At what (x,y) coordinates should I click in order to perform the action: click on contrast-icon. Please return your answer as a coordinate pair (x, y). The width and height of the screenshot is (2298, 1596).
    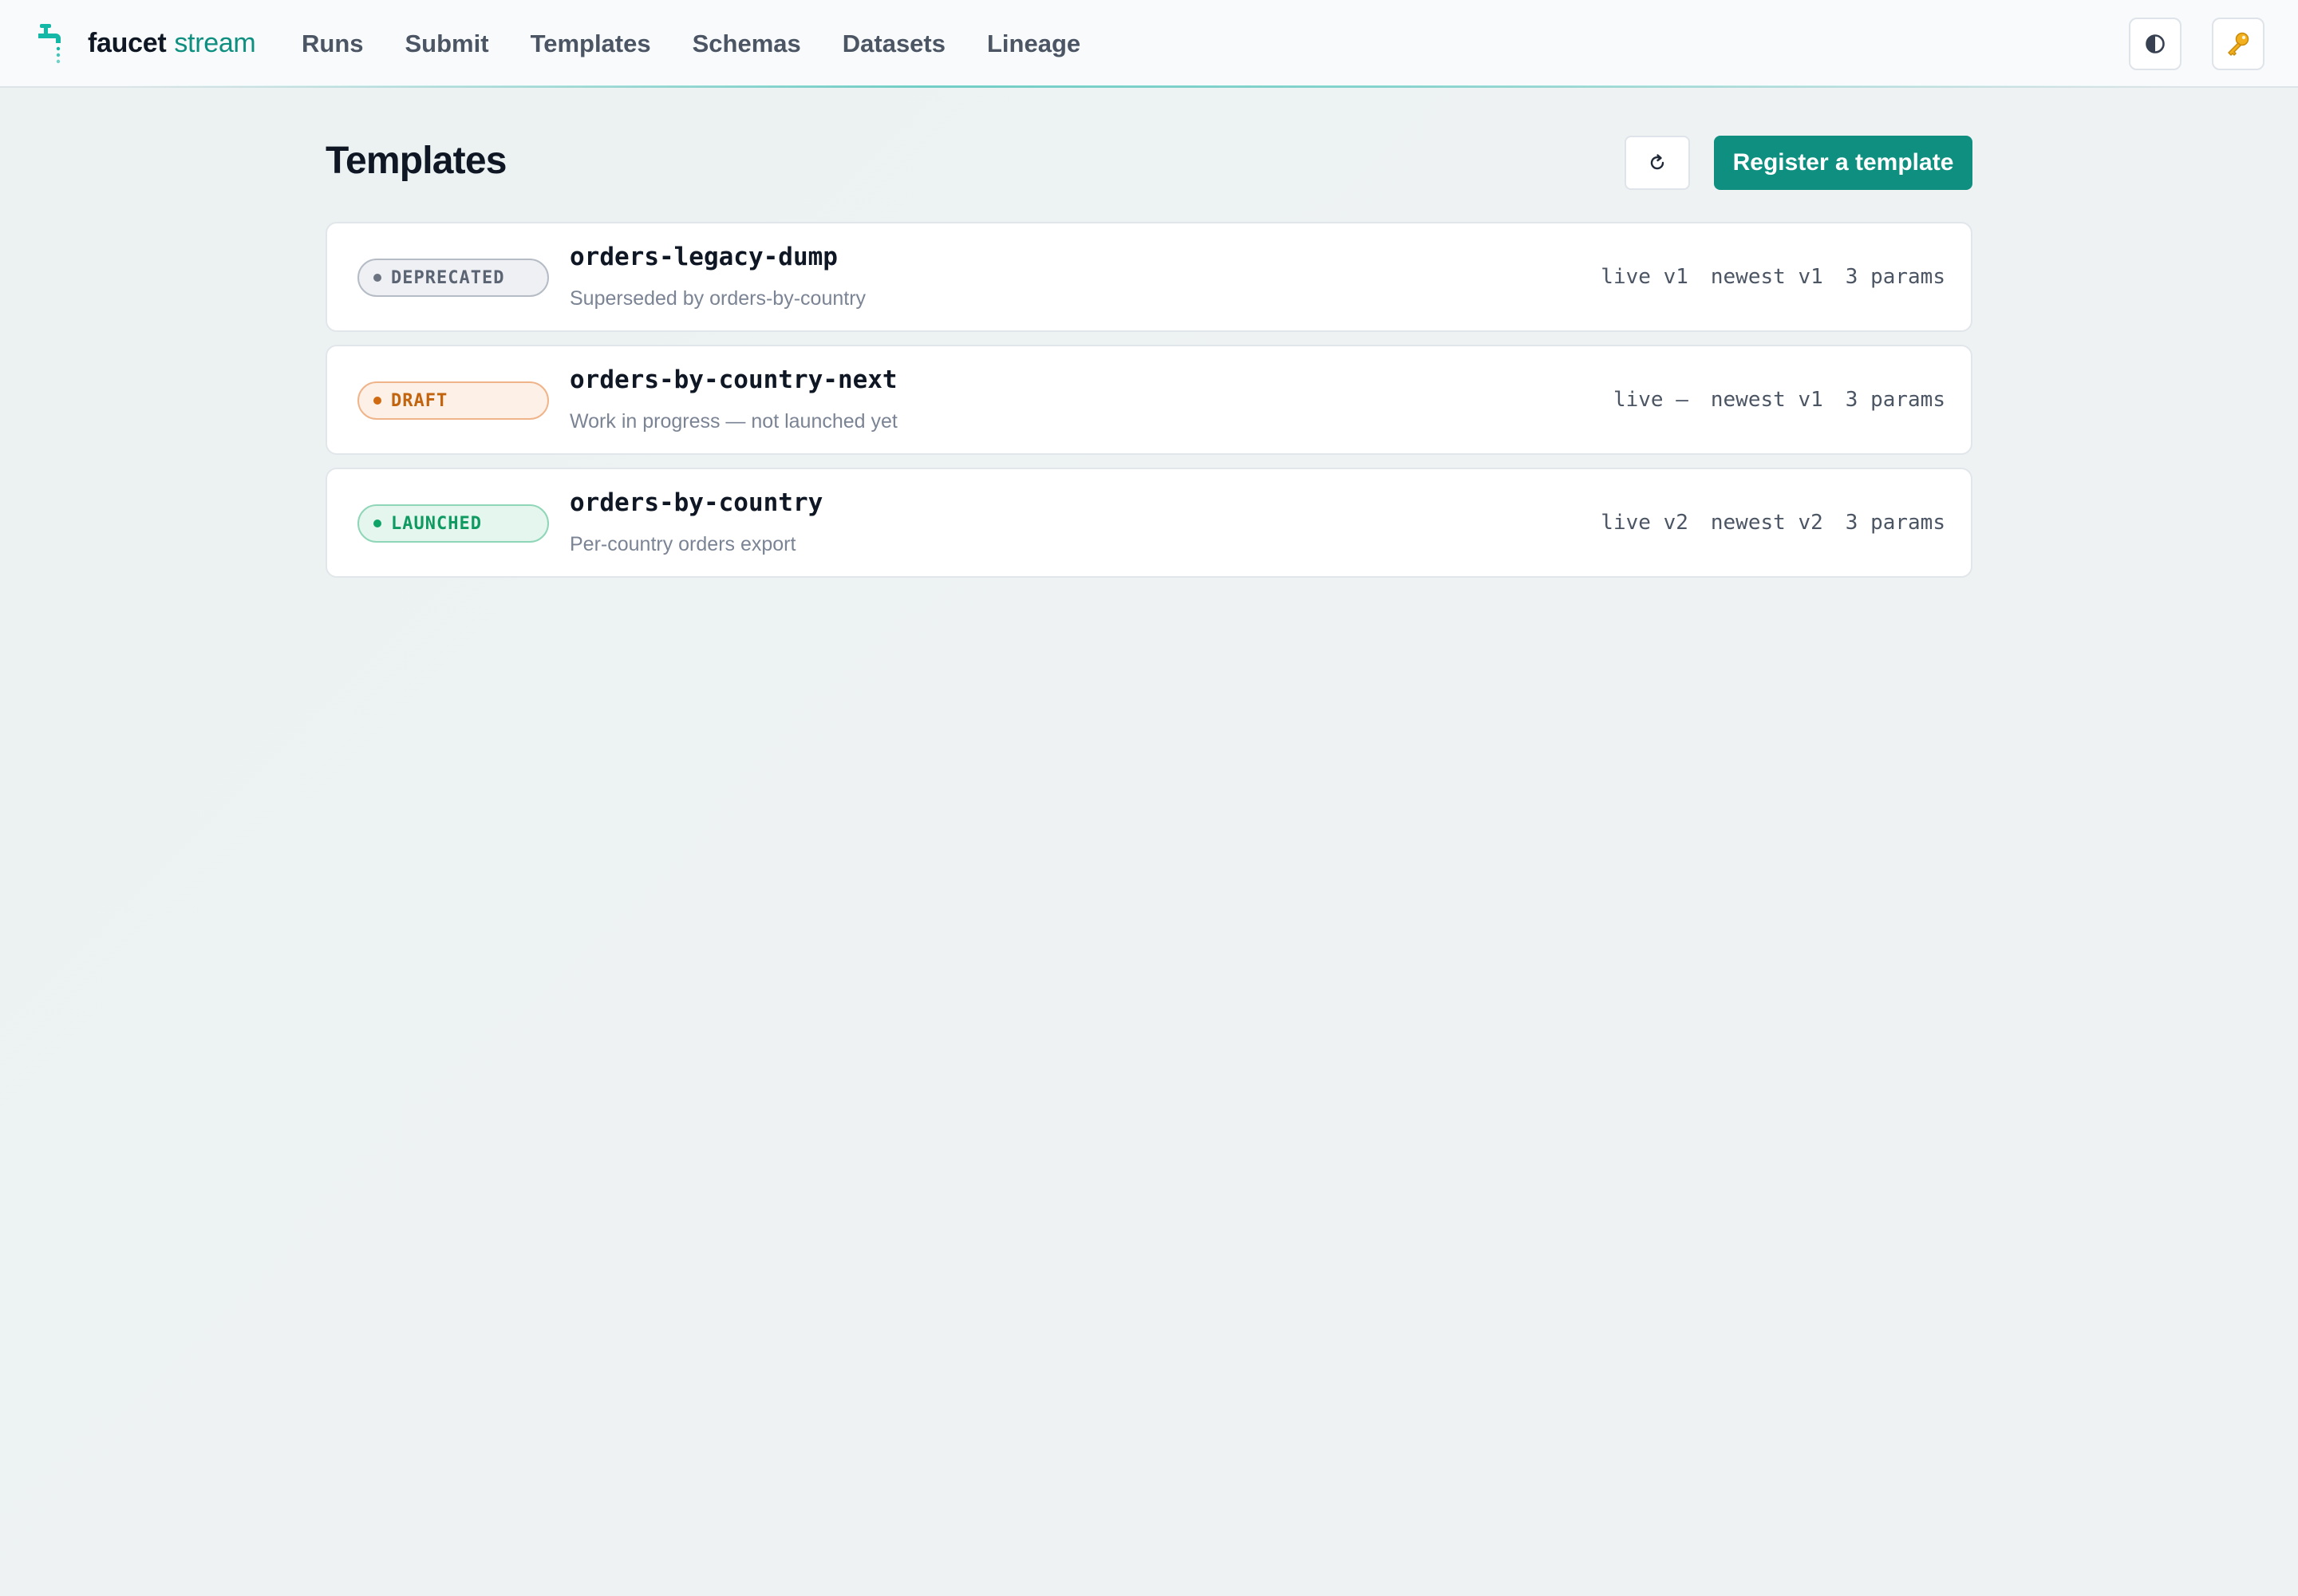
    Looking at the image, I should click on (2155, 43).